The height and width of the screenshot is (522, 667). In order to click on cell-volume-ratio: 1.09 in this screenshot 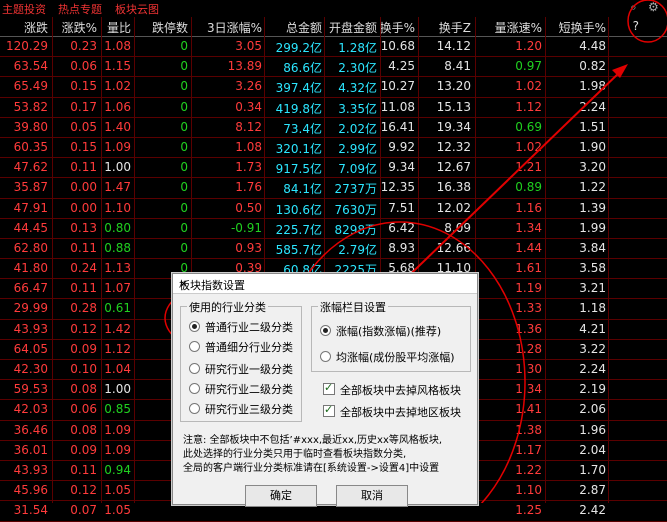, I will do `click(117, 429)`.